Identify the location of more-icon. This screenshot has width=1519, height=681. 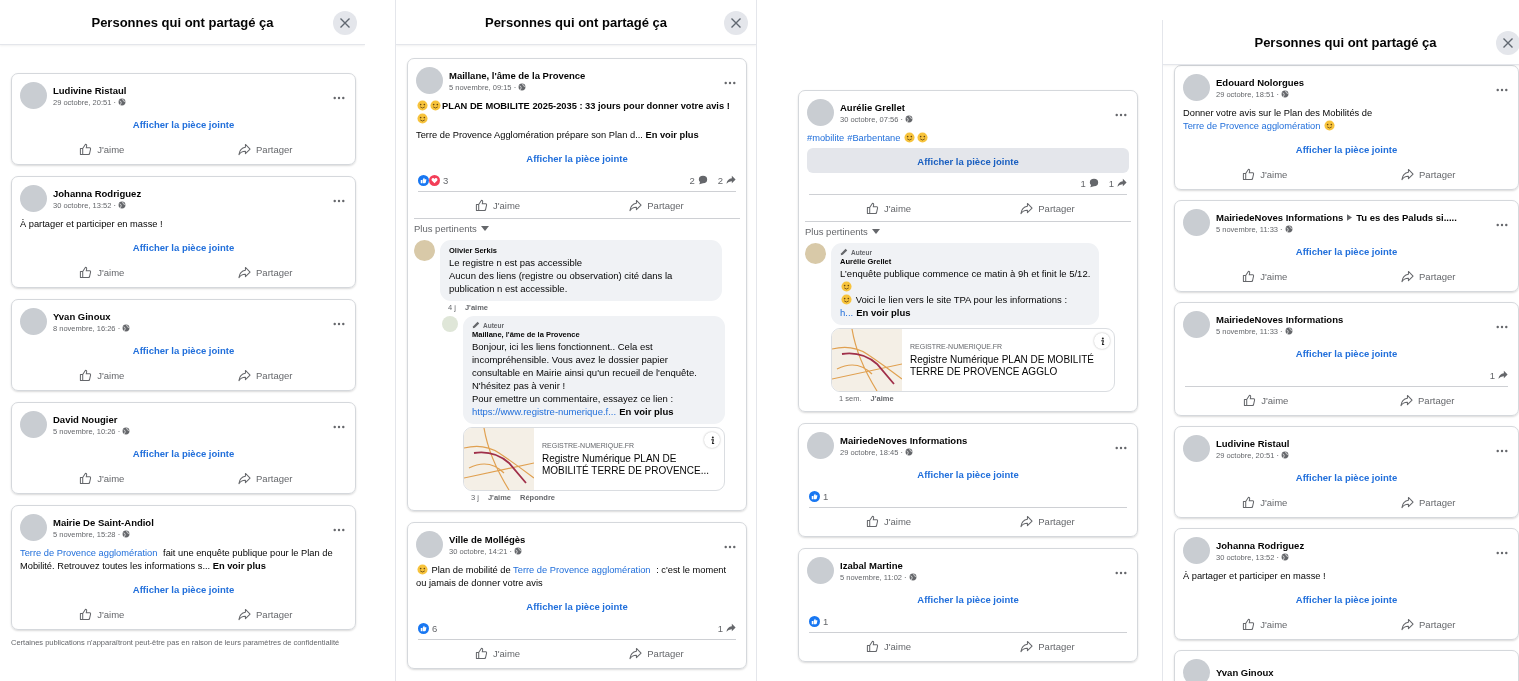
(1121, 448).